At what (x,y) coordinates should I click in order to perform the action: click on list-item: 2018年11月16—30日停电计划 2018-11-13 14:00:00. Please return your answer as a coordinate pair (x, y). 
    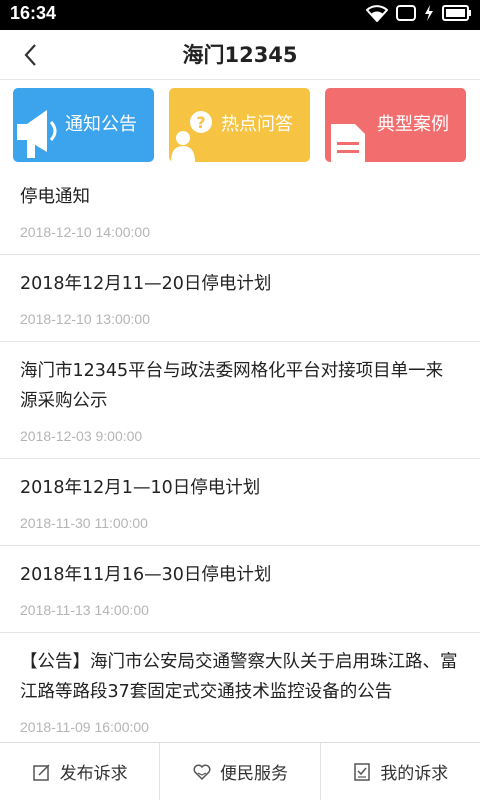
    Looking at the image, I should click on (240, 589).